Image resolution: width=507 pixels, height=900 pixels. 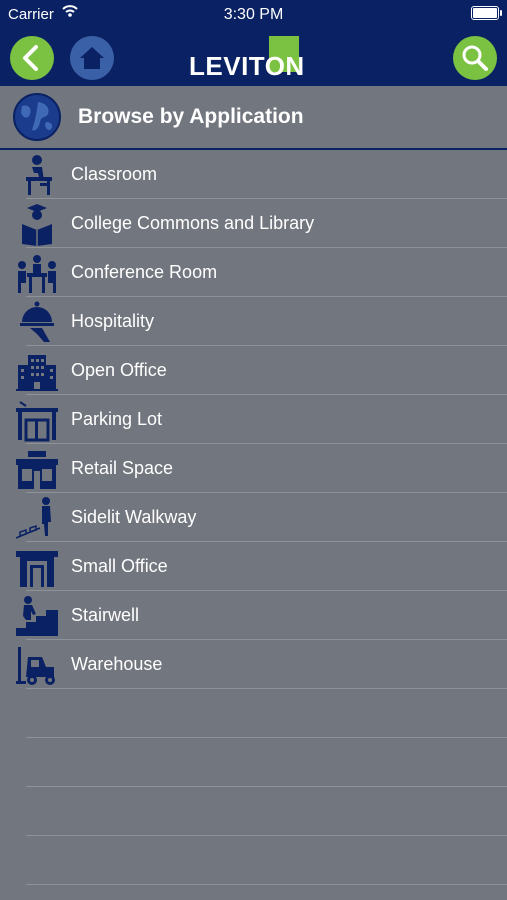 I want to click on status-time: 3:30 PM, so click(x=253, y=14).